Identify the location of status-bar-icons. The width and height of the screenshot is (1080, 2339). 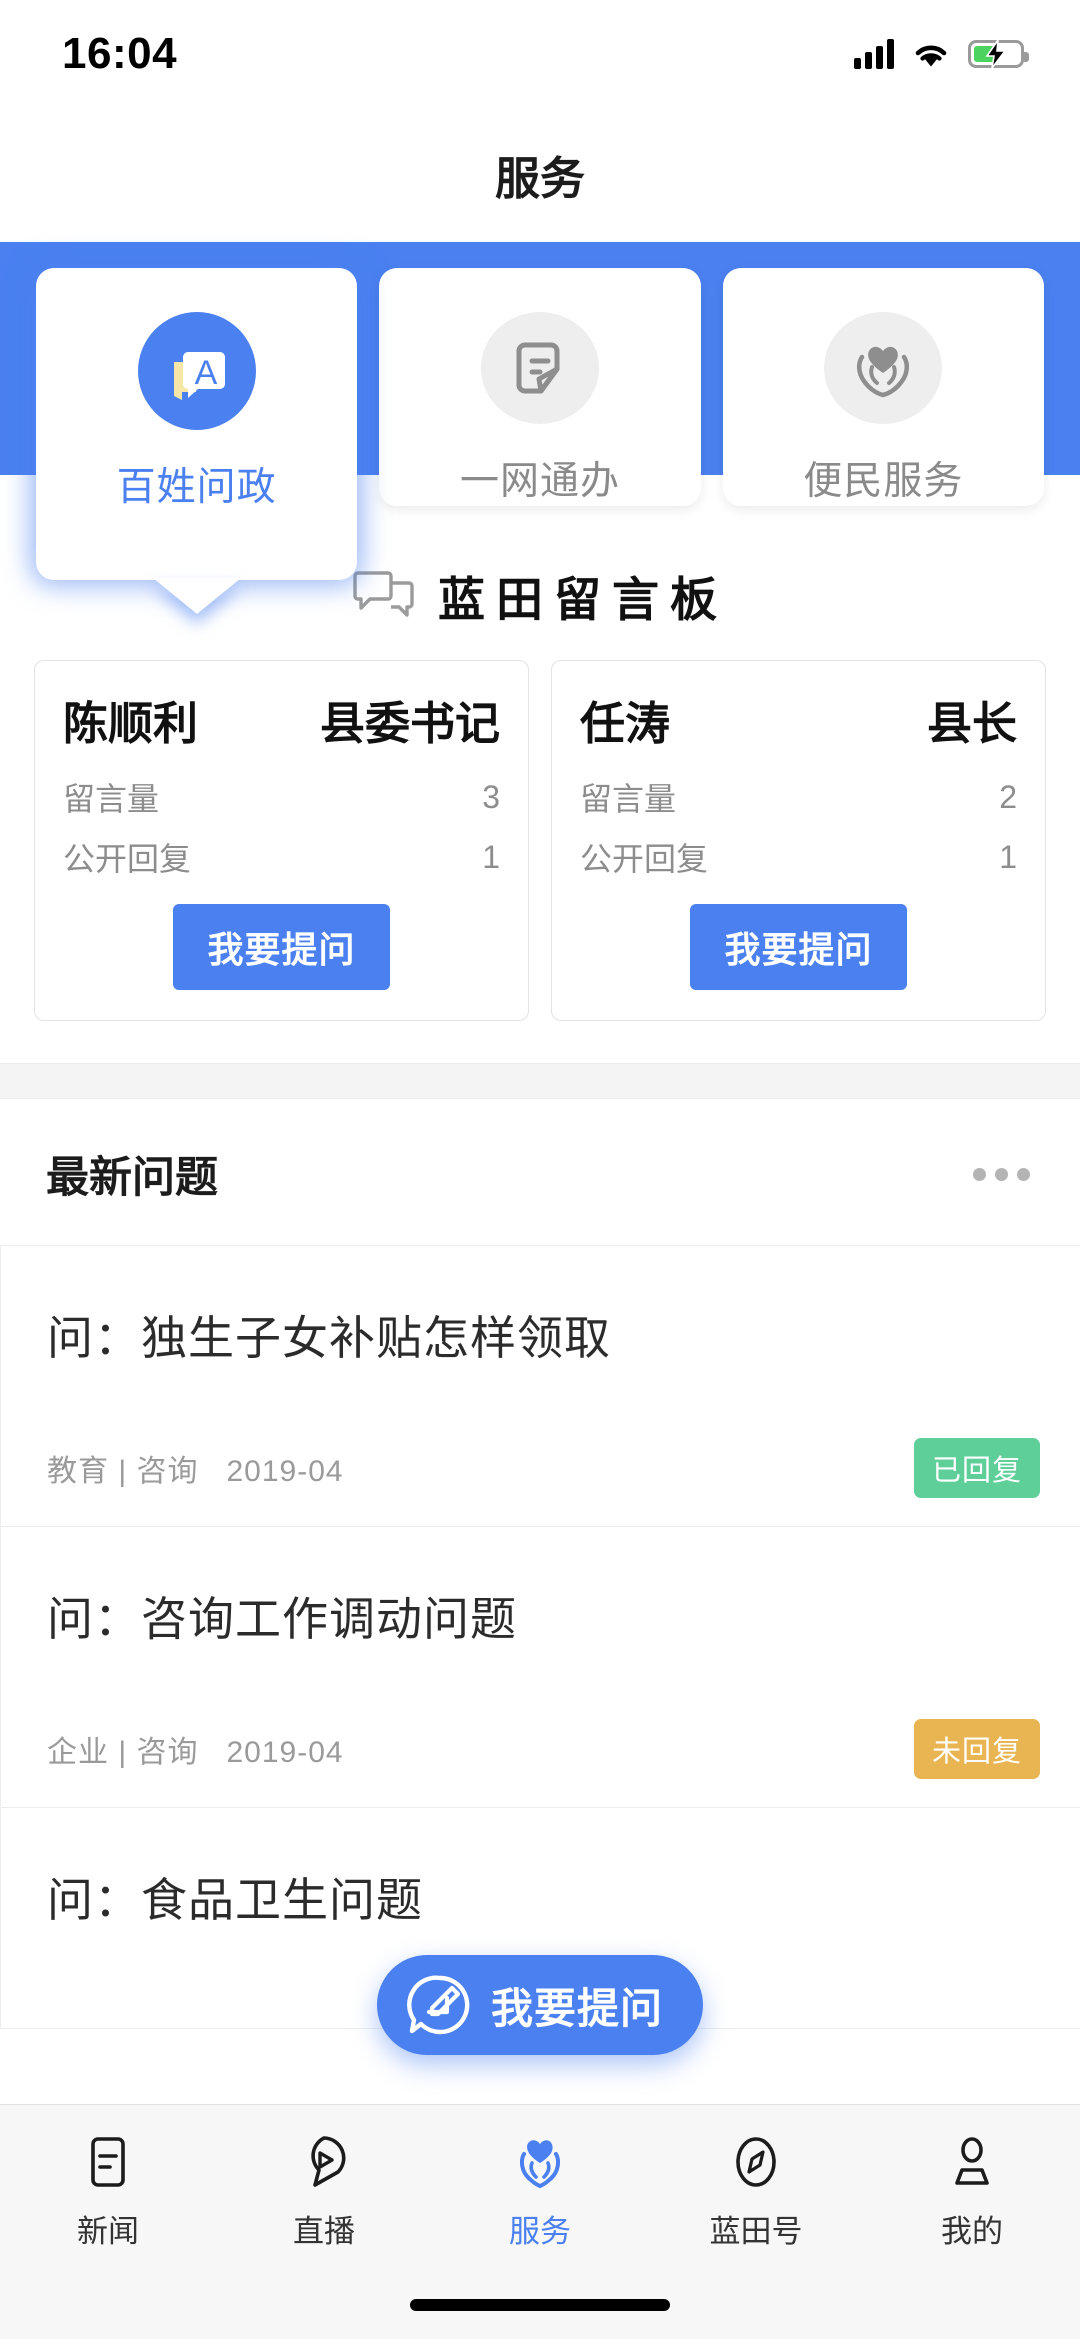
(941, 54).